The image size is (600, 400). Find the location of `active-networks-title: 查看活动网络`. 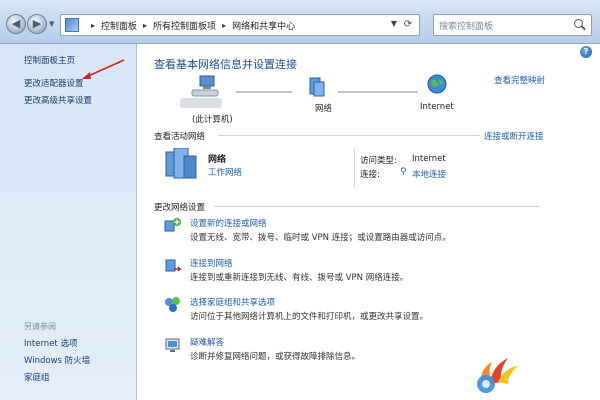

active-networks-title: 查看活动网络 is located at coordinates (180, 137).